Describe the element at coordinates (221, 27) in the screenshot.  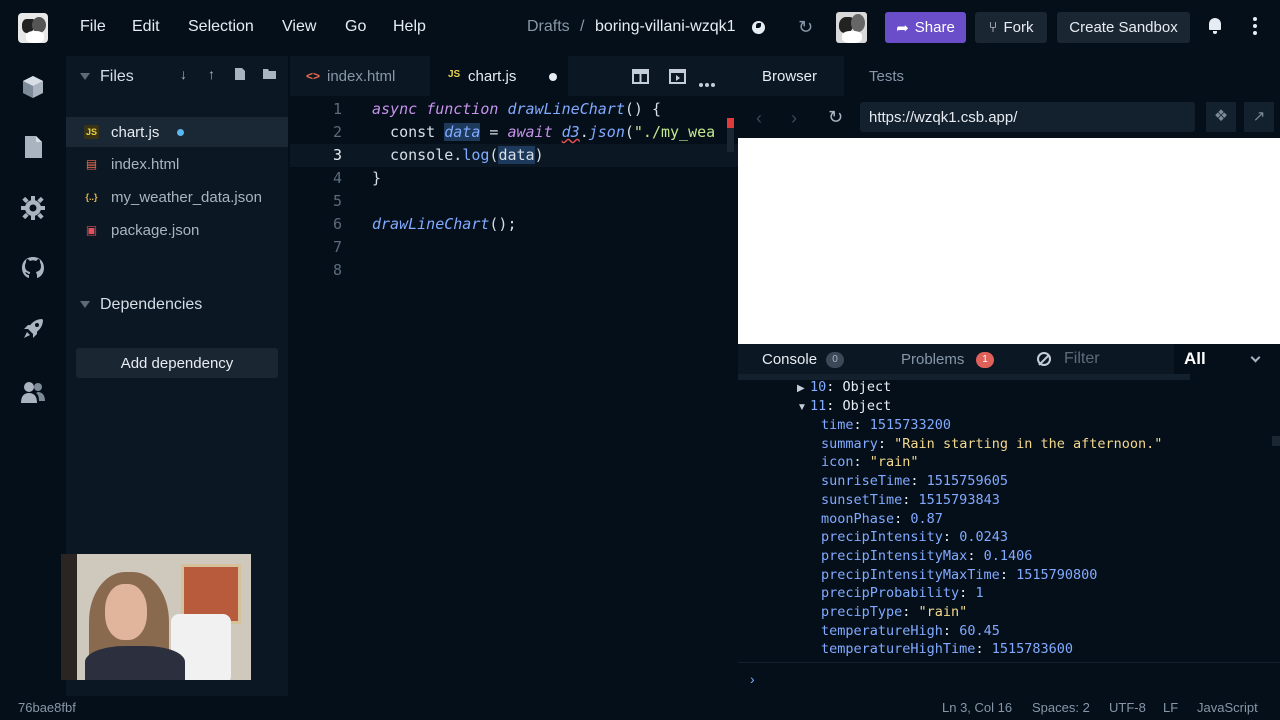
I see `menu-selection: Selection` at that location.